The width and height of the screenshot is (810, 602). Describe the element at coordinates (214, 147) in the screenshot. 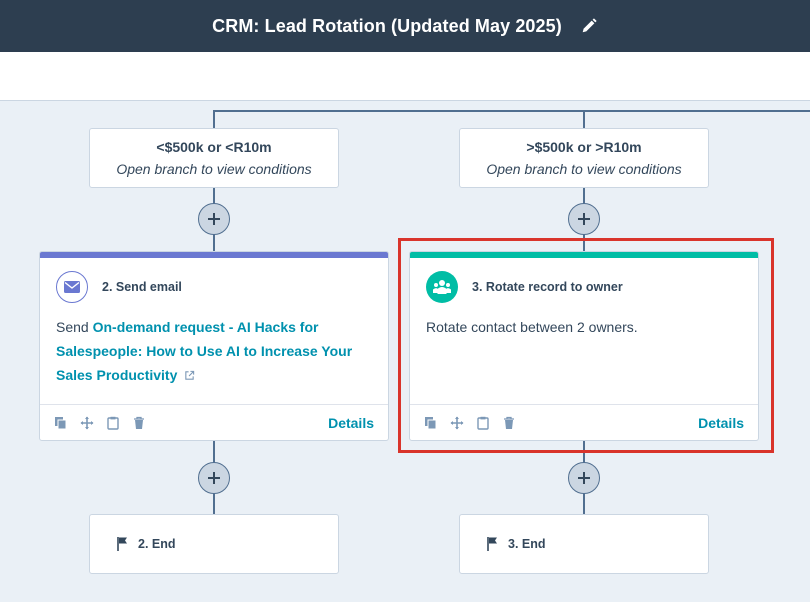

I see `branch-title: <$500k or <R10m` at that location.